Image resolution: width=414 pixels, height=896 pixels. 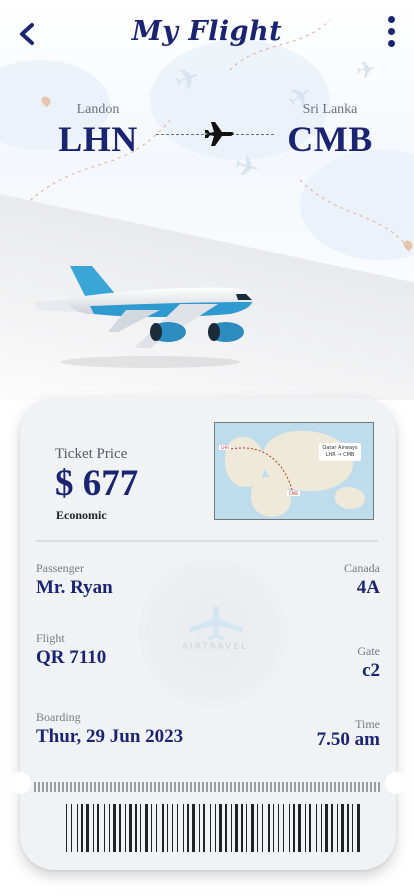 I want to click on gate-label: Gate, so click(x=368, y=651).